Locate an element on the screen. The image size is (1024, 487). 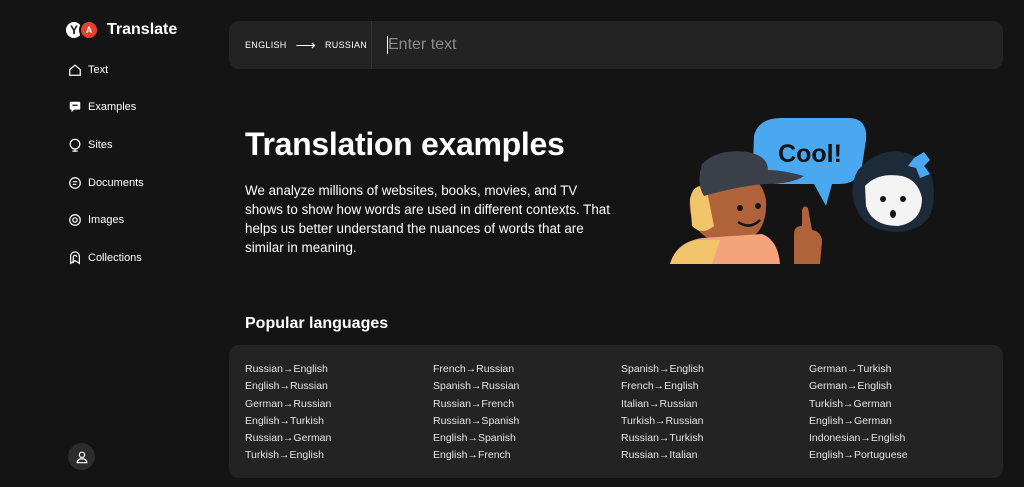
language-pair-link: English→Turkish is located at coordinates (288, 421).